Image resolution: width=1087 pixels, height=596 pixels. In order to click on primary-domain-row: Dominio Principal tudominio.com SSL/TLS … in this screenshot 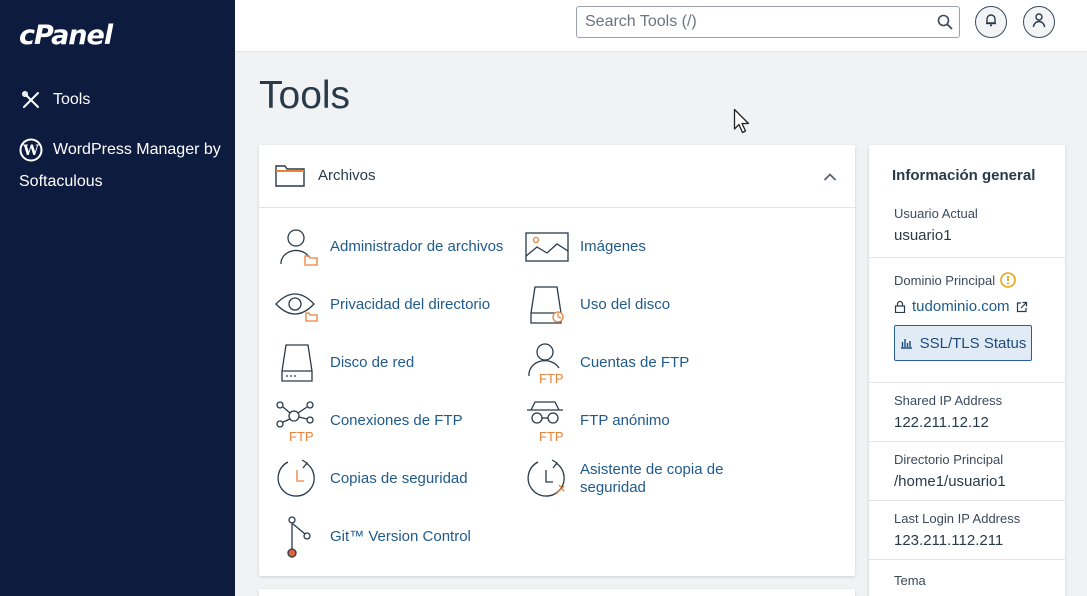, I will do `click(967, 320)`.